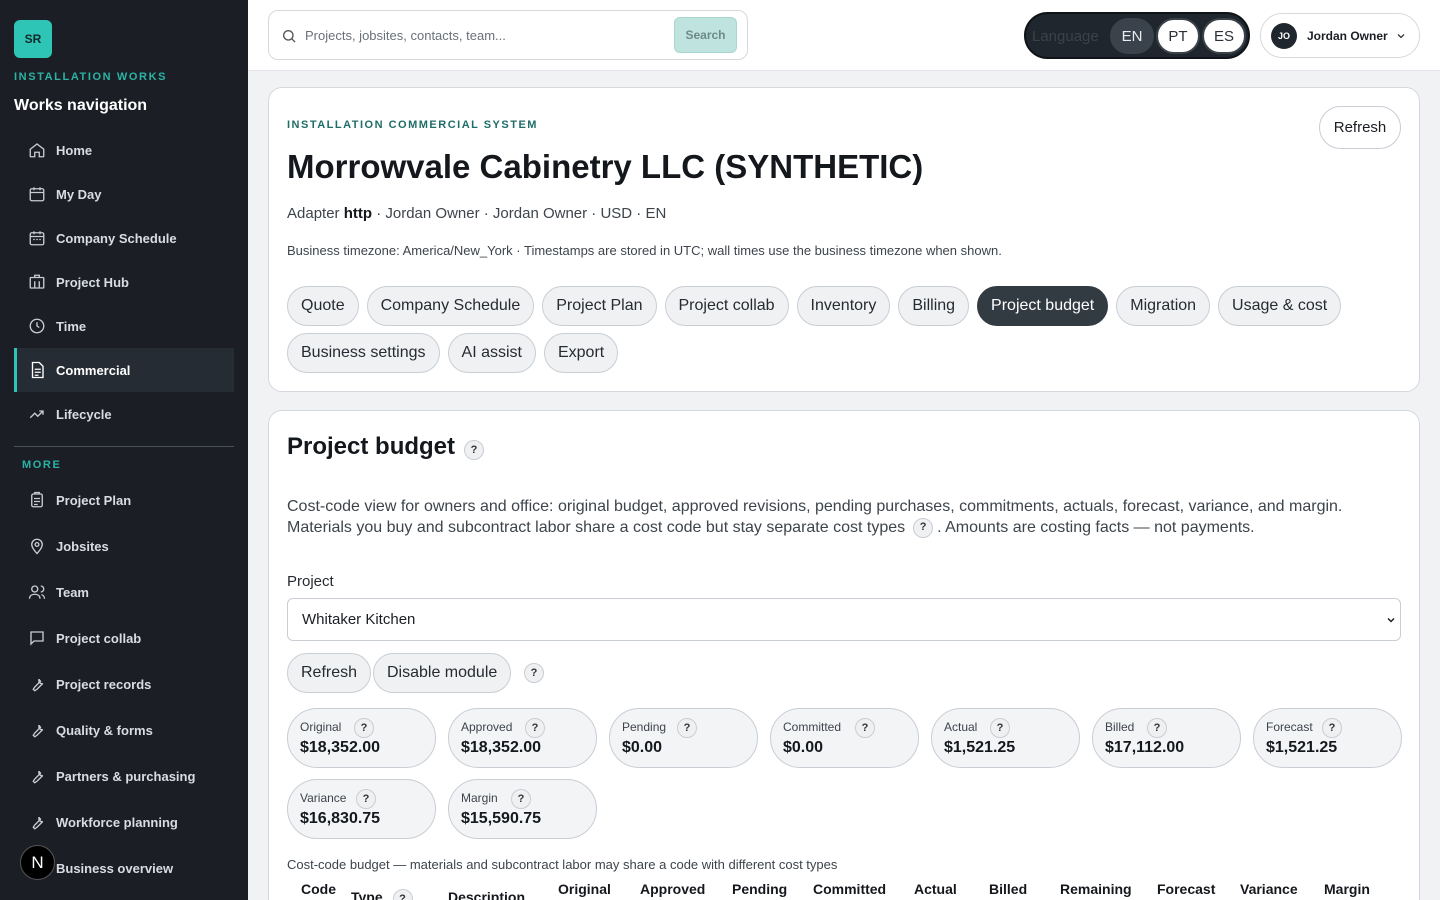  Describe the element at coordinates (329, 673) in the screenshot. I see `budget-refresh-button: Refresh` at that location.